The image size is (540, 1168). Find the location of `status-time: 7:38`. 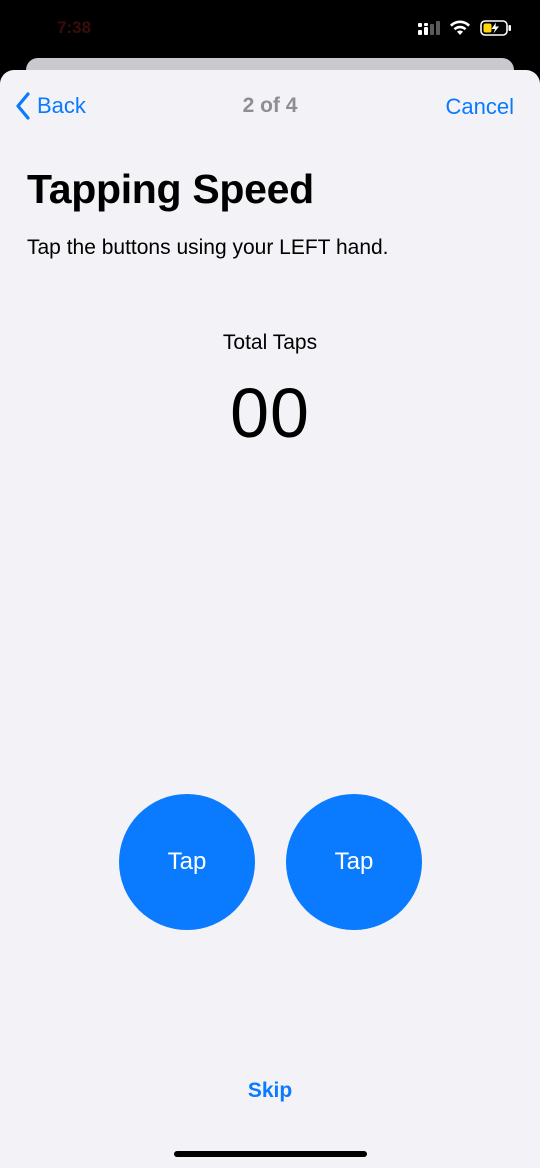

status-time: 7:38 is located at coordinates (74, 27).